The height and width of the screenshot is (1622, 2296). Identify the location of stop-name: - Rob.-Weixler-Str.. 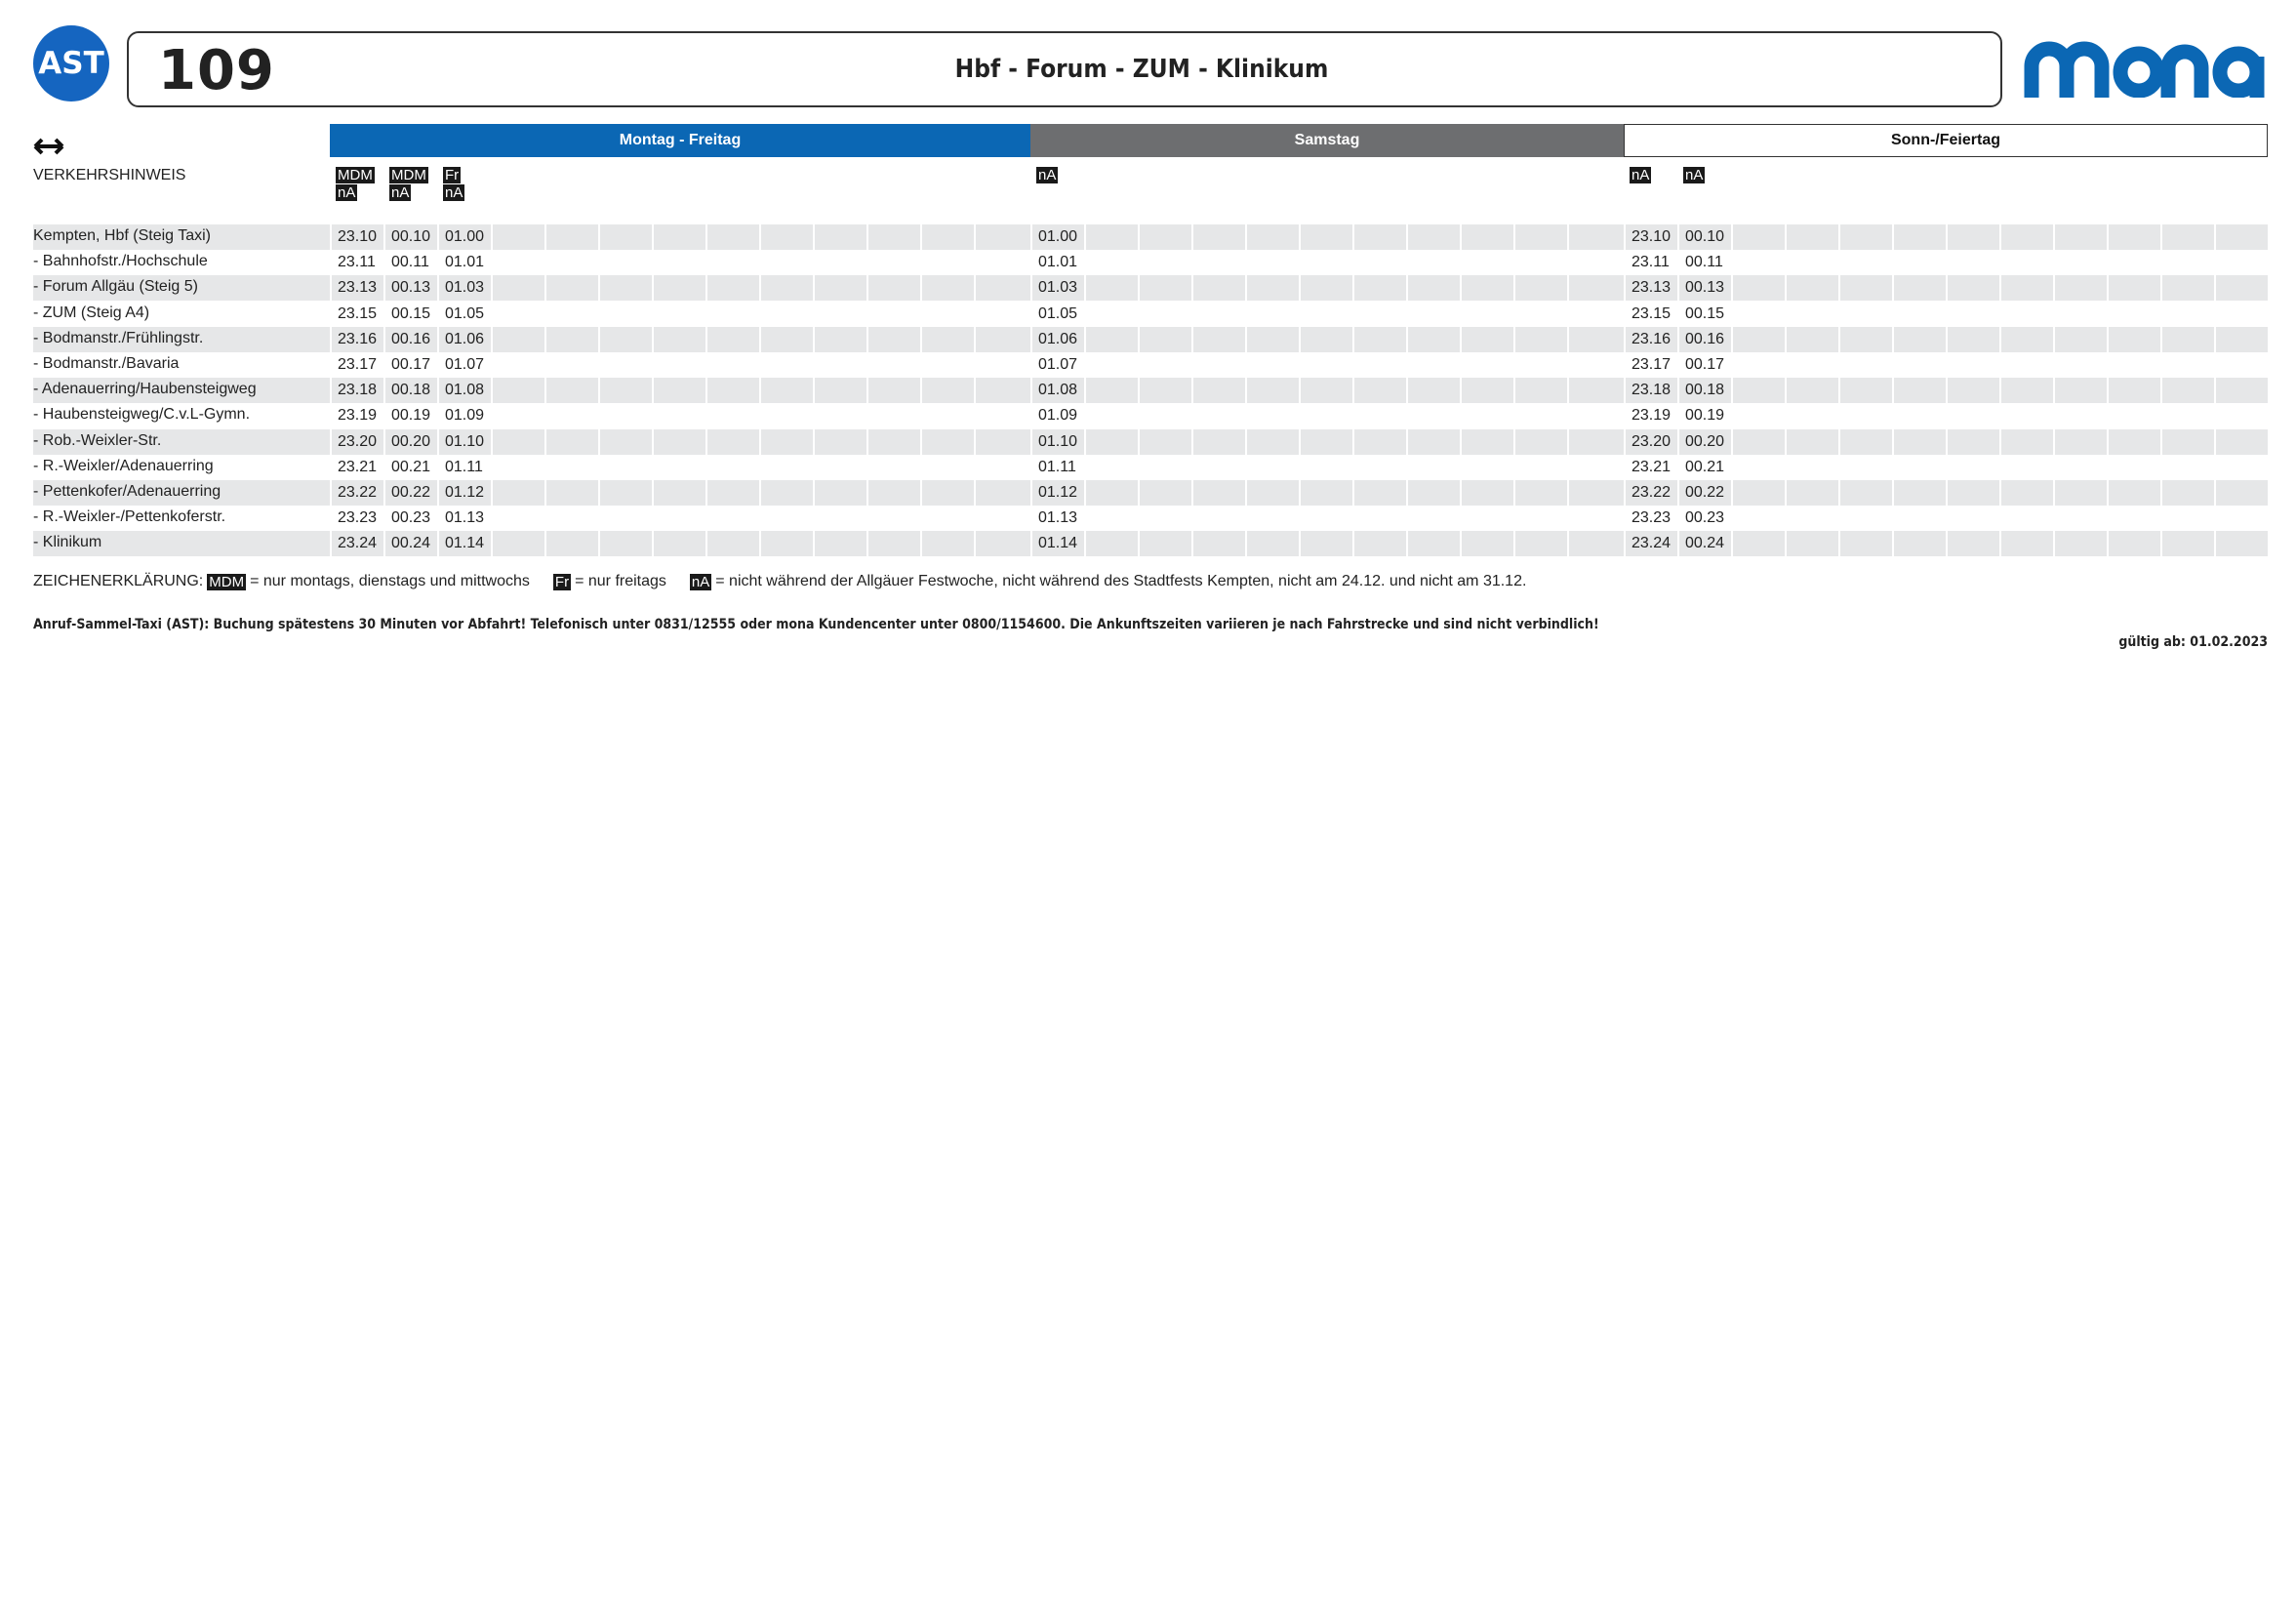
(98, 440).